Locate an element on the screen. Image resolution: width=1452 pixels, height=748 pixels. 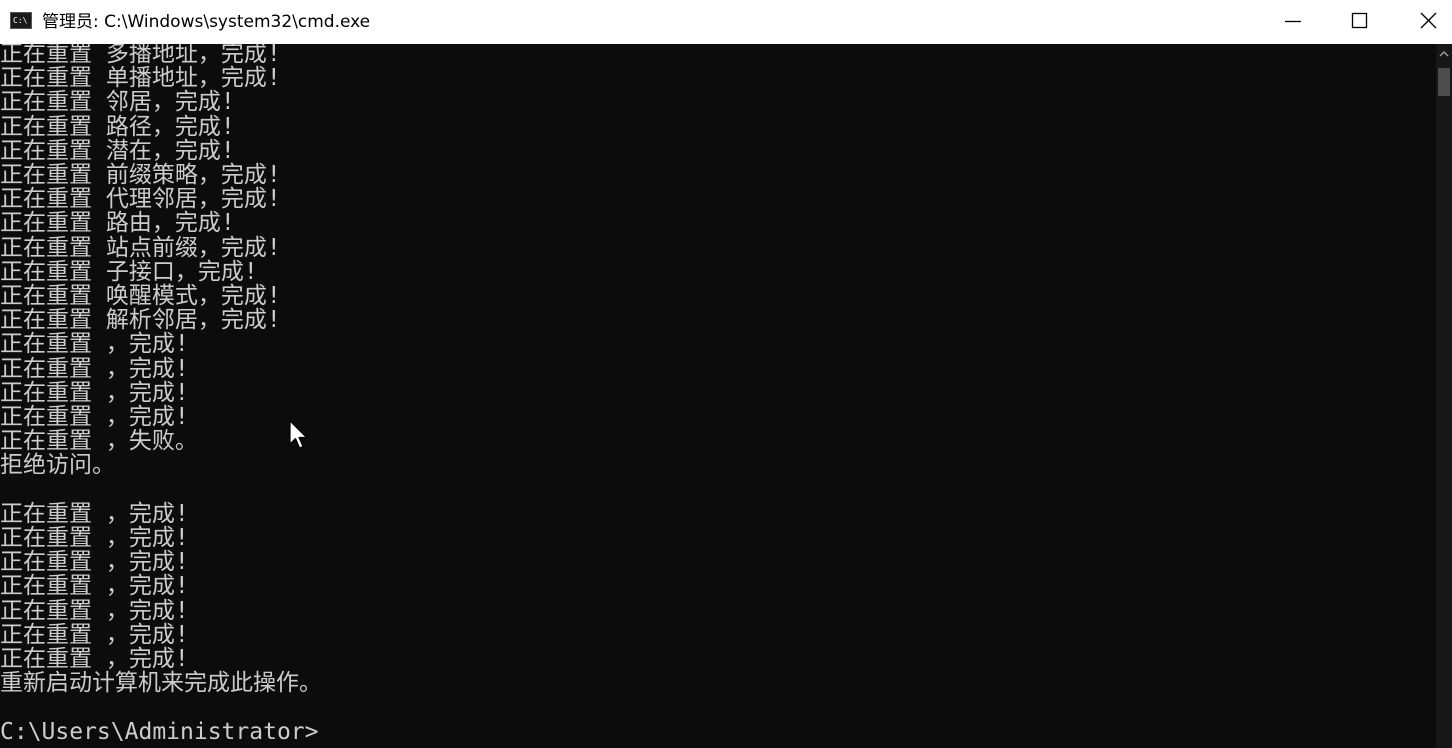
console-line: 正在重置 唤醒模式，完成! is located at coordinates (140, 296).